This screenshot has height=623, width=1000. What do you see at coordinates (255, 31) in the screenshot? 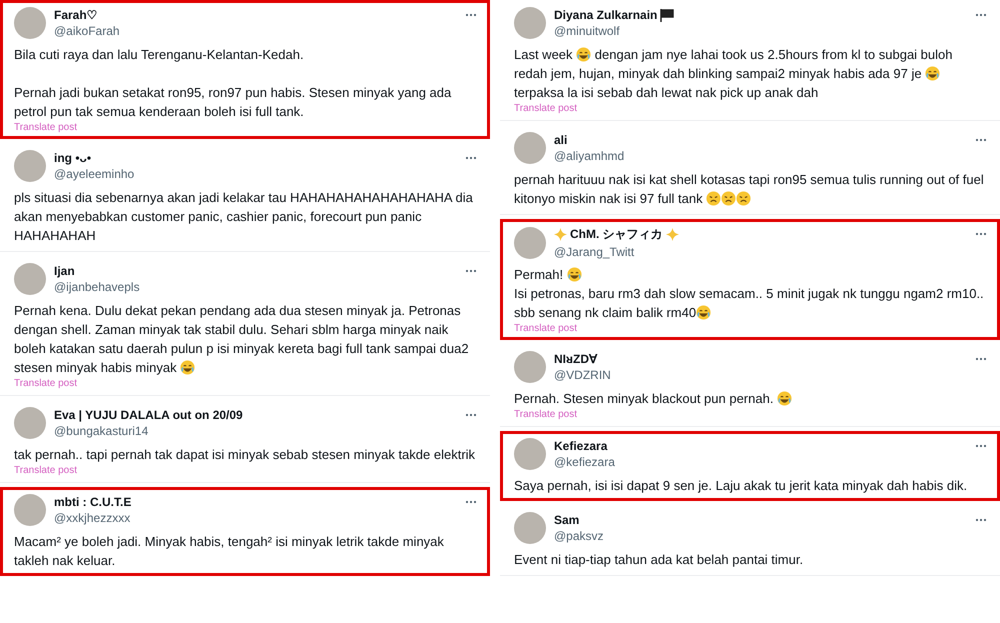
I see `user-handle: @aikoFarah` at bounding box center [255, 31].